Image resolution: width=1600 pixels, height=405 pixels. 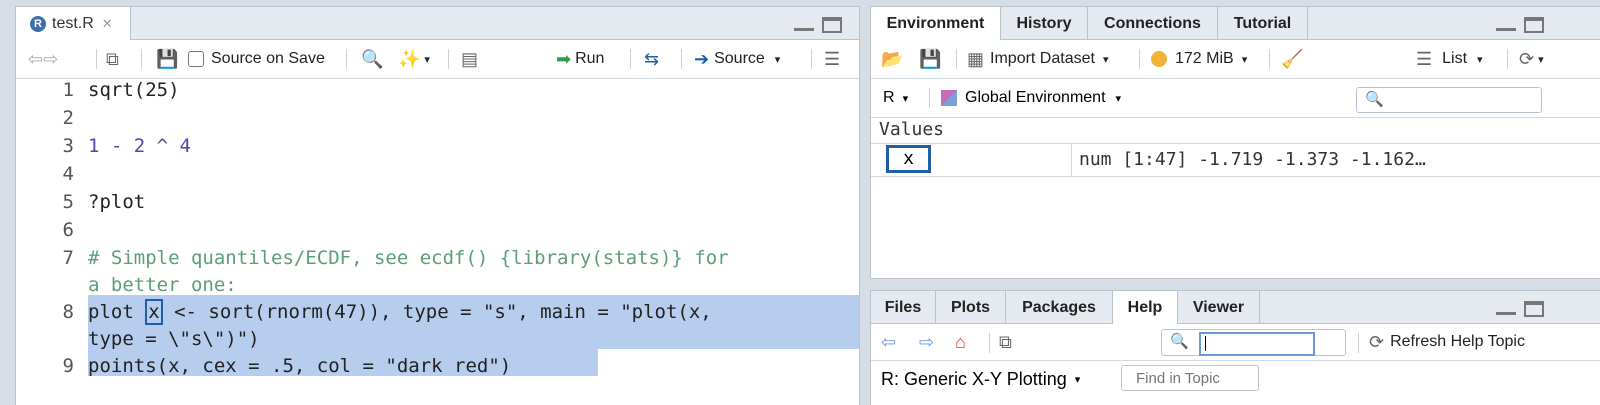 What do you see at coordinates (38, 23) in the screenshot?
I see `r-file-icon: R` at bounding box center [38, 23].